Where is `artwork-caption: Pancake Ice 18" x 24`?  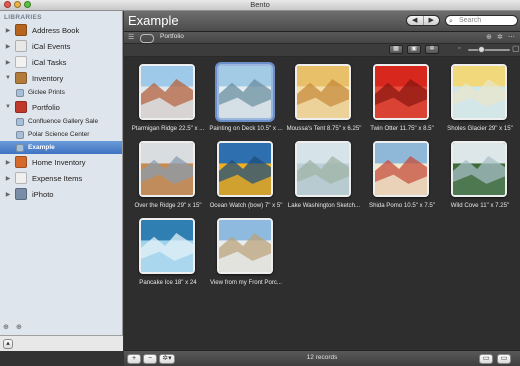
artwork-caption: Pancake Ice 18" x 24 is located at coordinates (168, 282).